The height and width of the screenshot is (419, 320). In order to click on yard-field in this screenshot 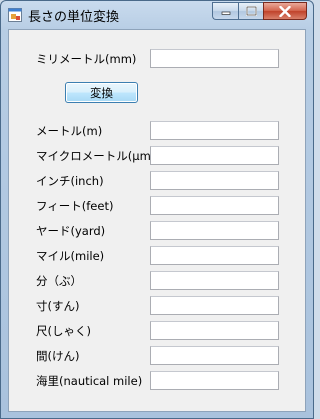, I will do `click(214, 230)`.